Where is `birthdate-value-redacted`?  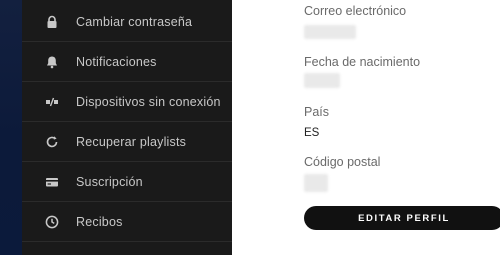
birthdate-value-redacted is located at coordinates (322, 80).